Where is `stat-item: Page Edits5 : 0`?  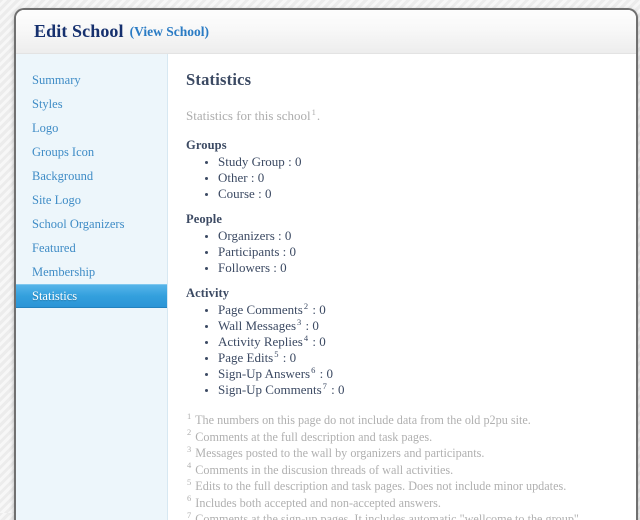
stat-item: Page Edits5 : 0 is located at coordinates (416, 357).